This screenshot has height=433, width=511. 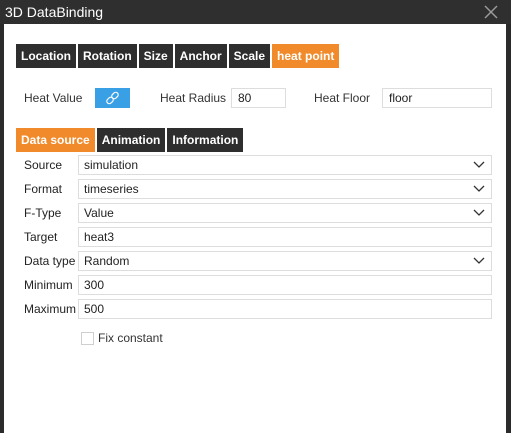 What do you see at coordinates (193, 98) in the screenshot?
I see `heat-radius-label: Heat Radius` at bounding box center [193, 98].